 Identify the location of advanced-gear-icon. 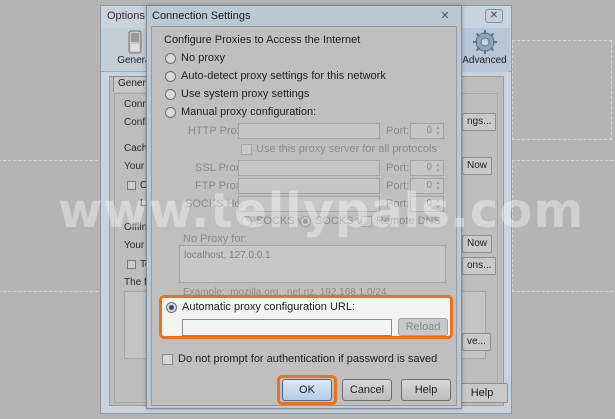
(484, 42).